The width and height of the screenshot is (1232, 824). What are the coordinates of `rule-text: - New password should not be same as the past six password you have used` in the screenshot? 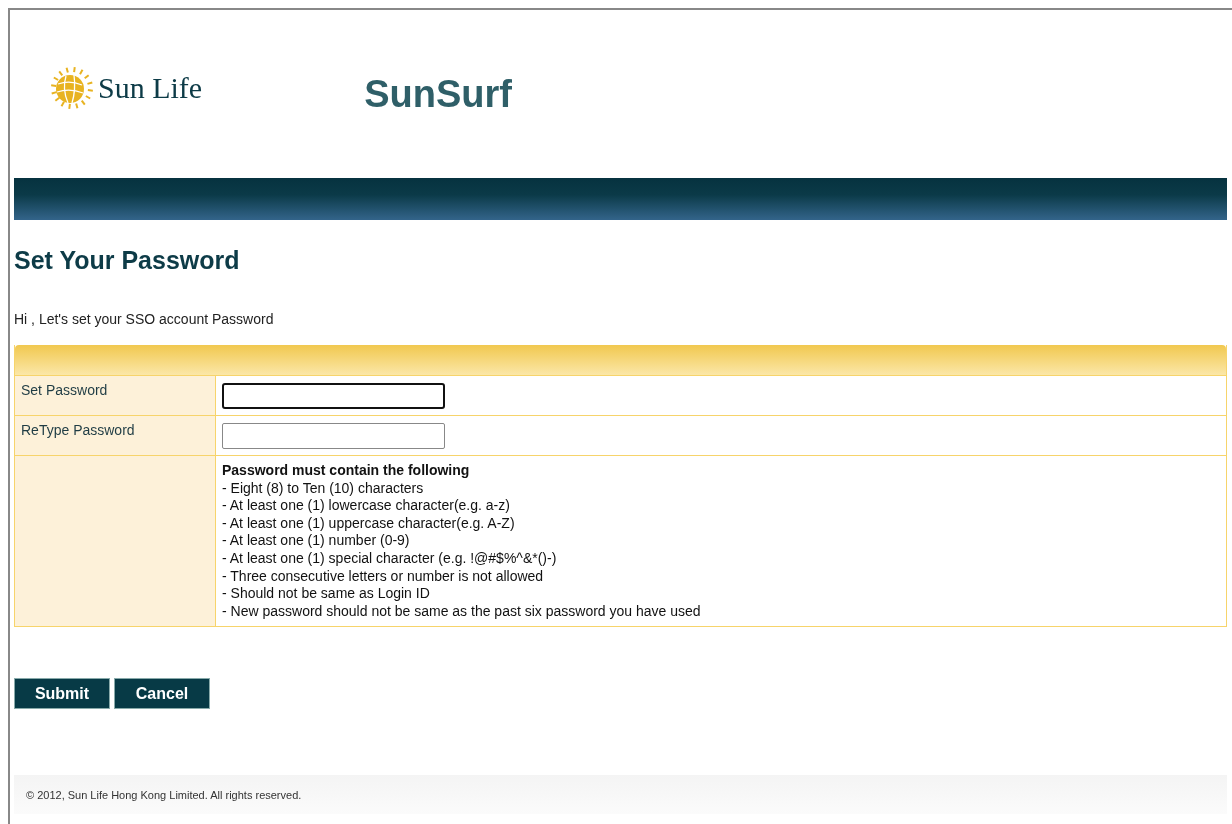 It's located at (462, 611).